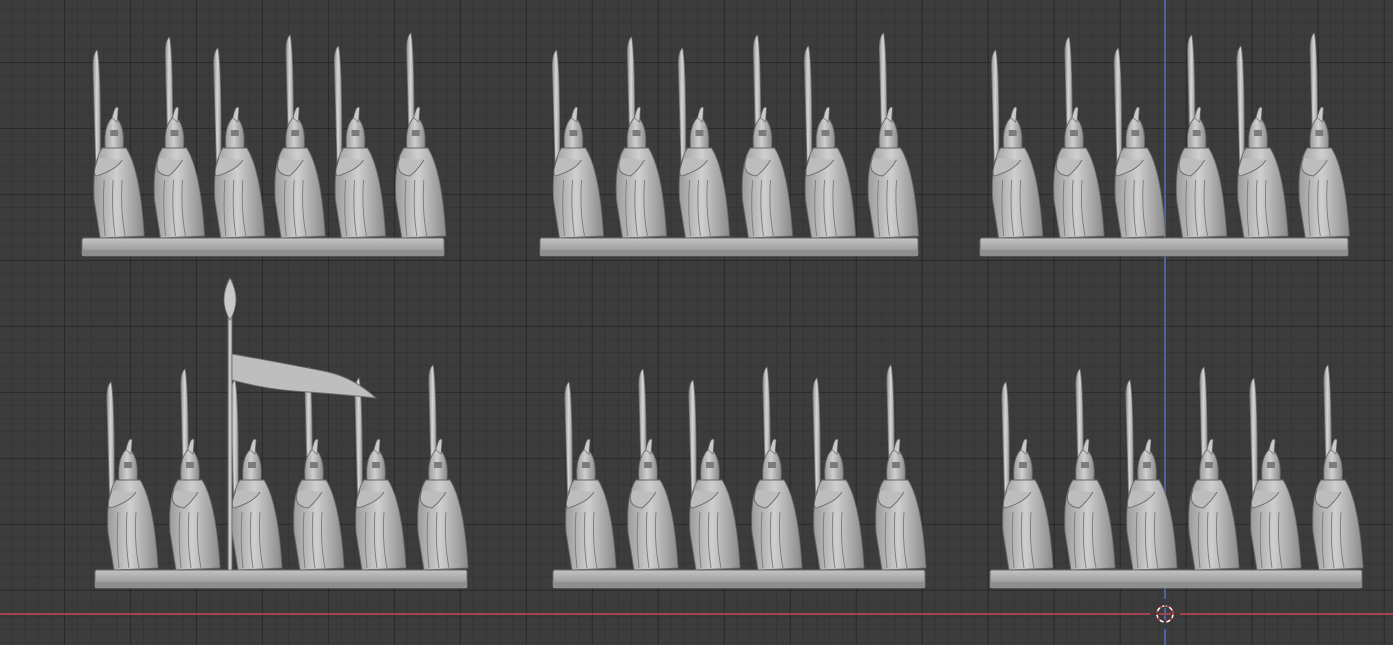 The image size is (1393, 645). I want to click on banner-flag, so click(304, 376).